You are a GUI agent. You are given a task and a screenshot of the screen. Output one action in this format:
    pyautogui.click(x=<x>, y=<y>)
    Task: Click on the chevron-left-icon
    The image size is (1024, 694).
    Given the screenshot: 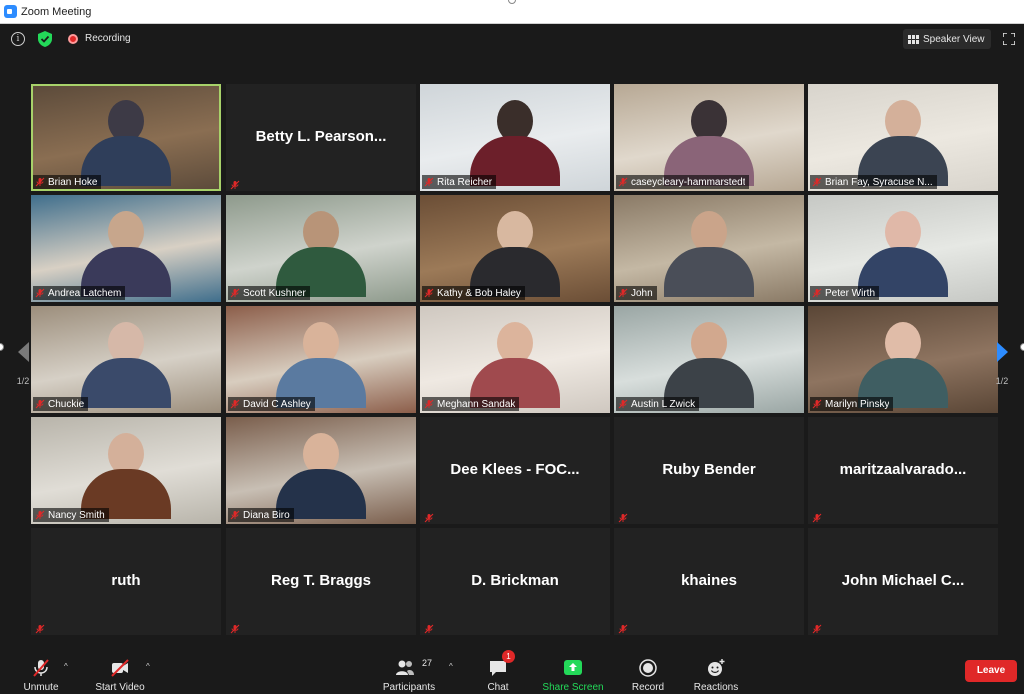 What is the action you would take?
    pyautogui.click(x=23, y=352)
    